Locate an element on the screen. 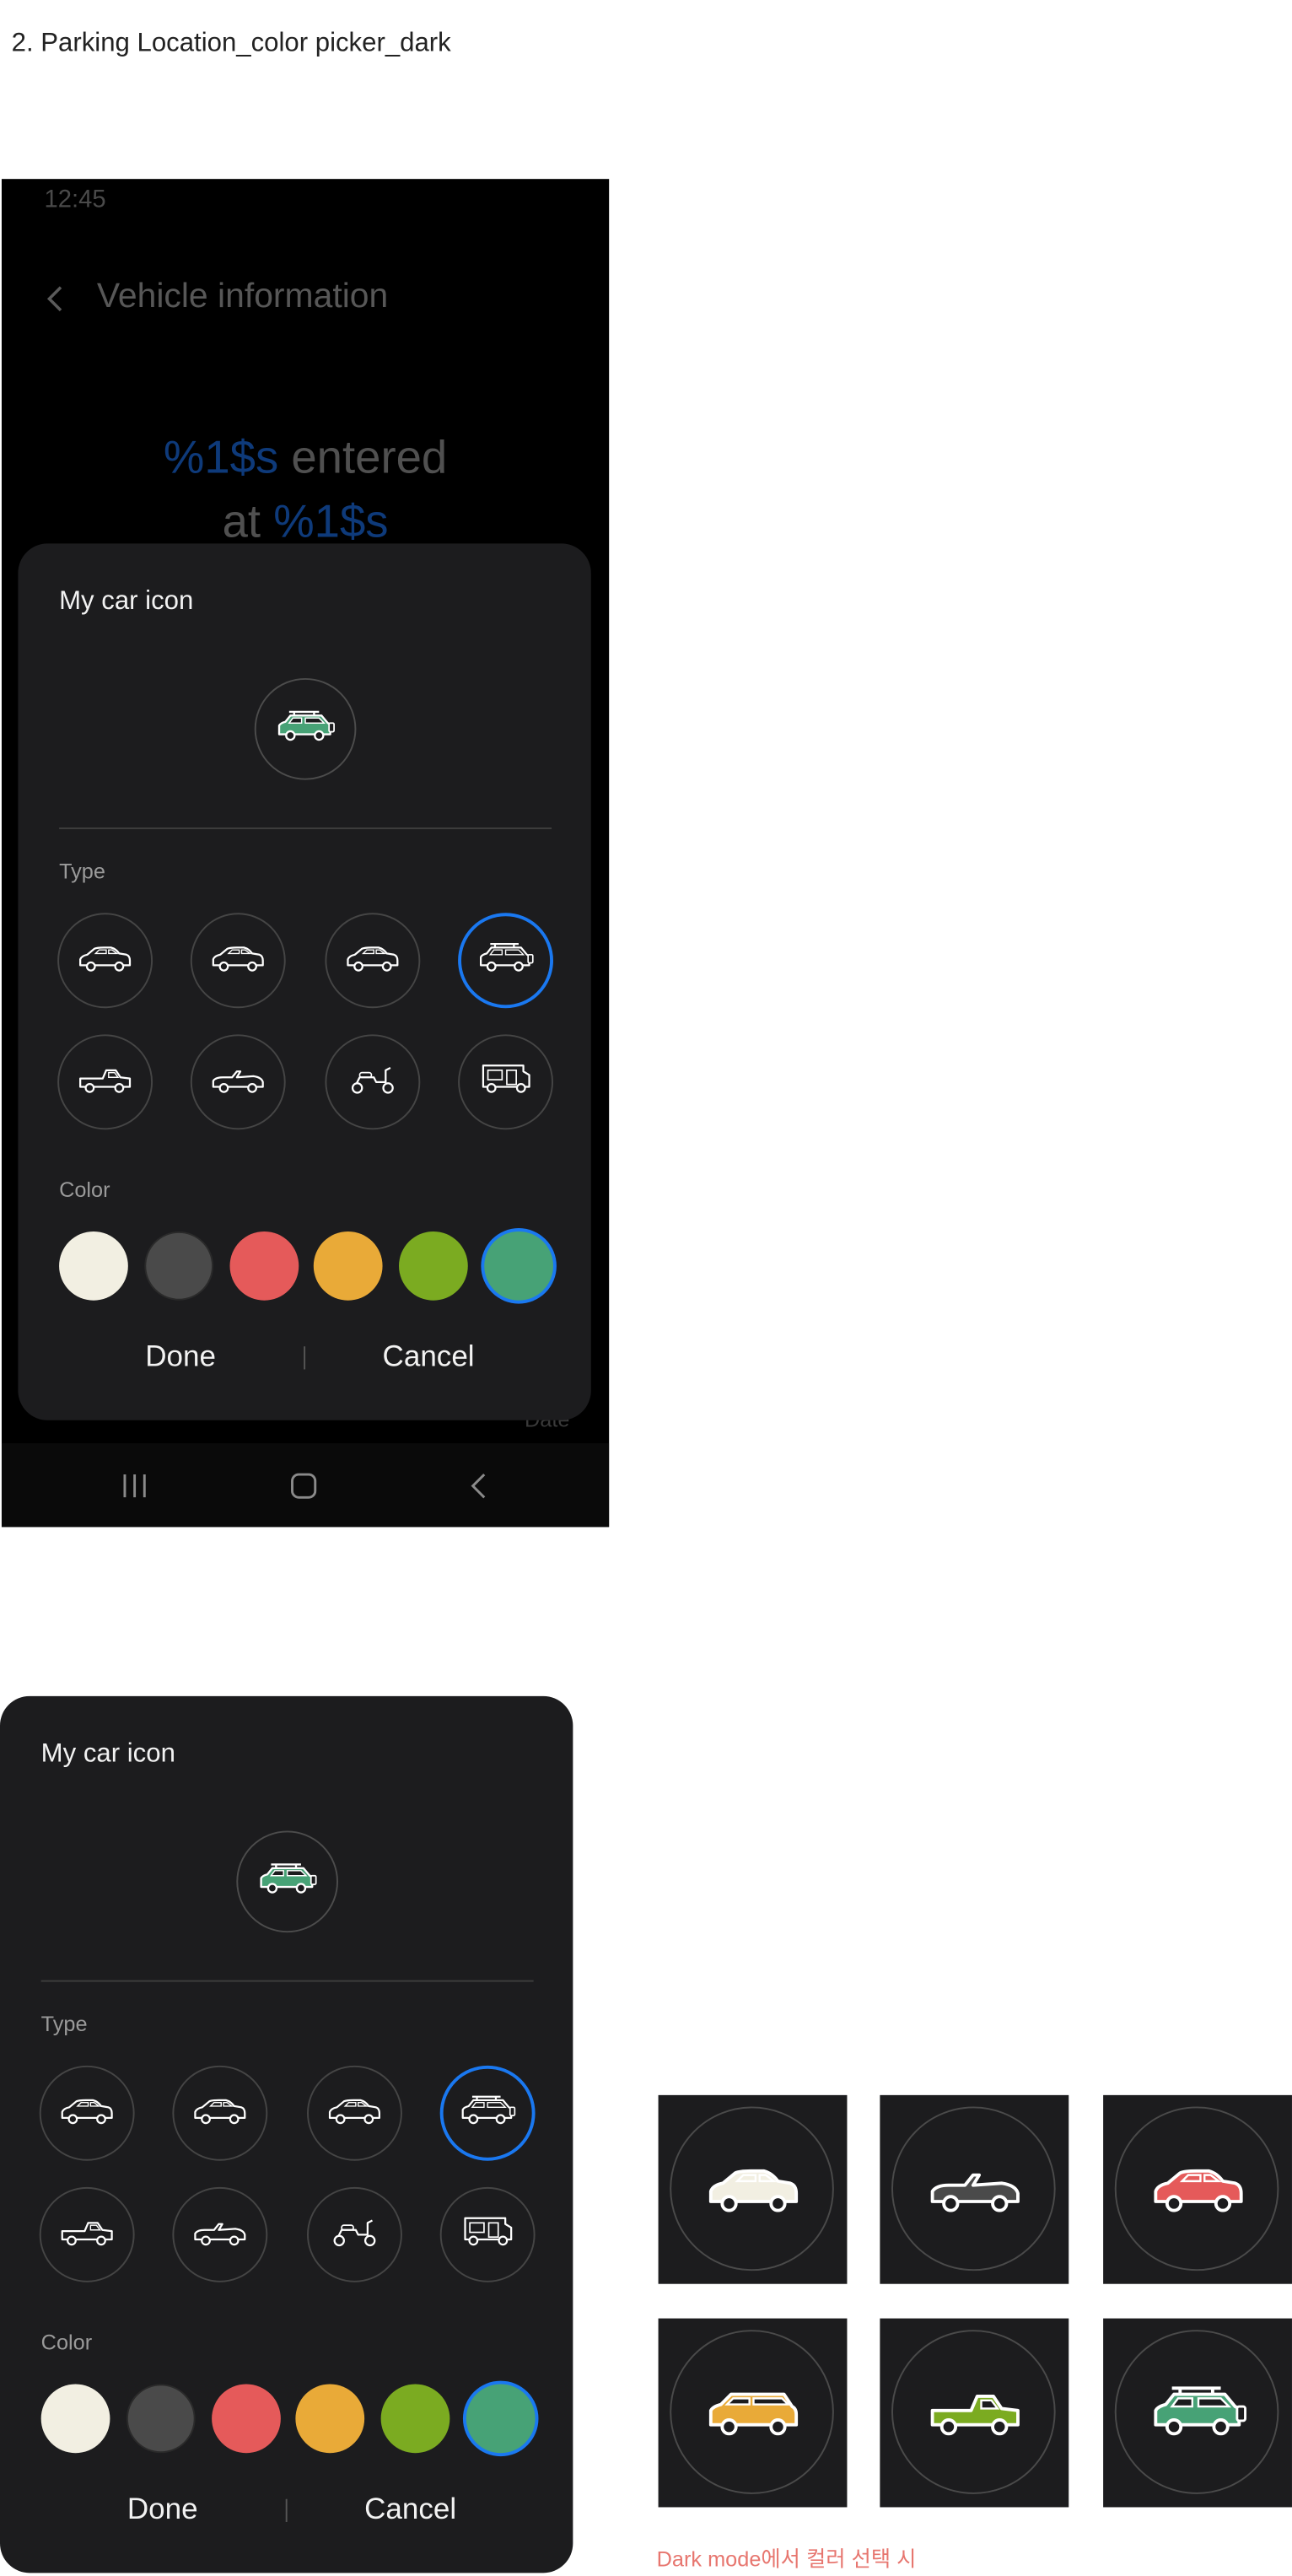 This screenshot has height=2576, width=1292. entered-at-value: %1$s is located at coordinates (331, 521).